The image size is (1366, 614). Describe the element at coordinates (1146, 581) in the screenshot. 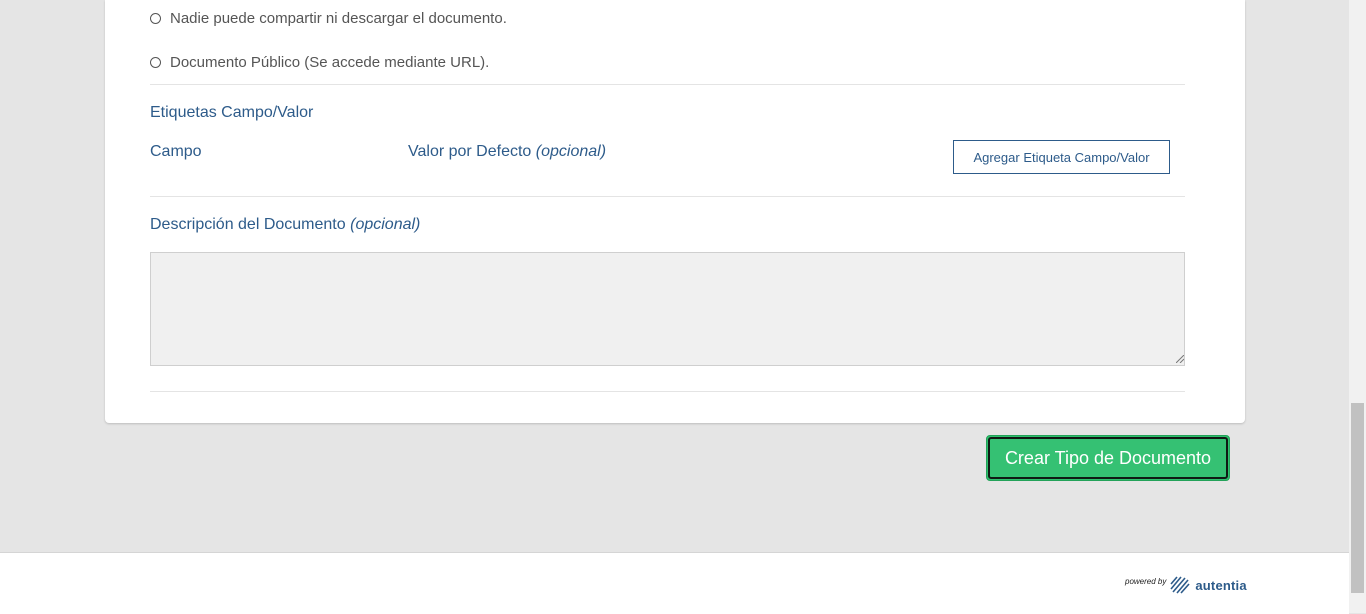

I see `powered-by-text: powered by` at that location.